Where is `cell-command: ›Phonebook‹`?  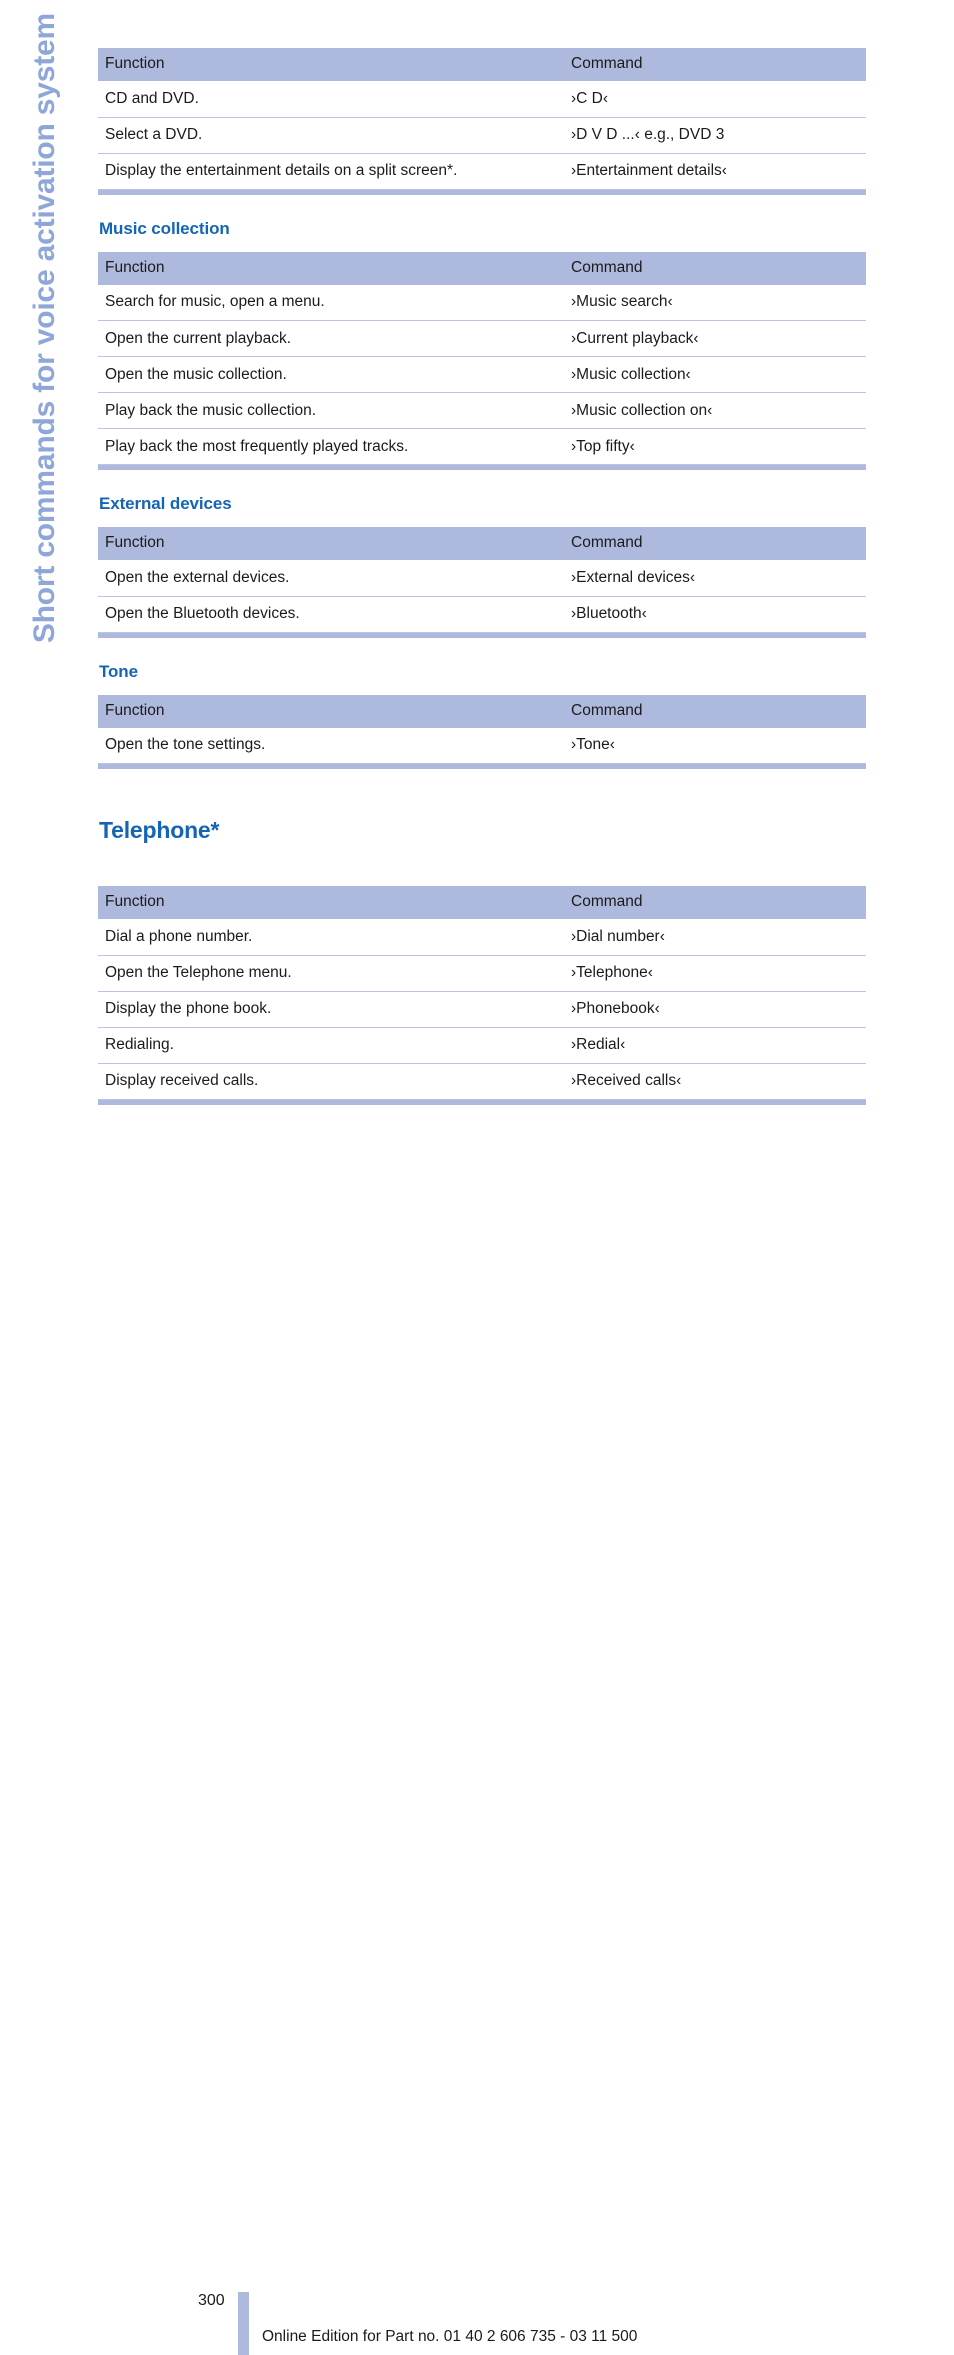 cell-command: ›Phonebook‹ is located at coordinates (715, 1009).